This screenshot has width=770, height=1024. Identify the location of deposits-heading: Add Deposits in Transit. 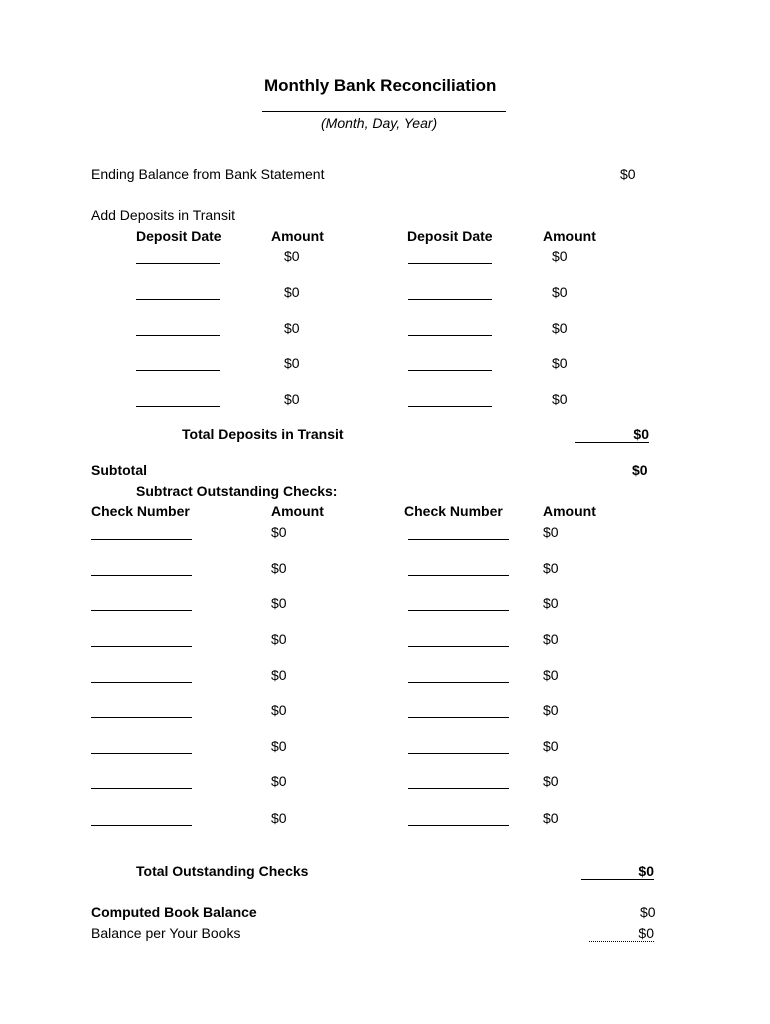
(163, 215).